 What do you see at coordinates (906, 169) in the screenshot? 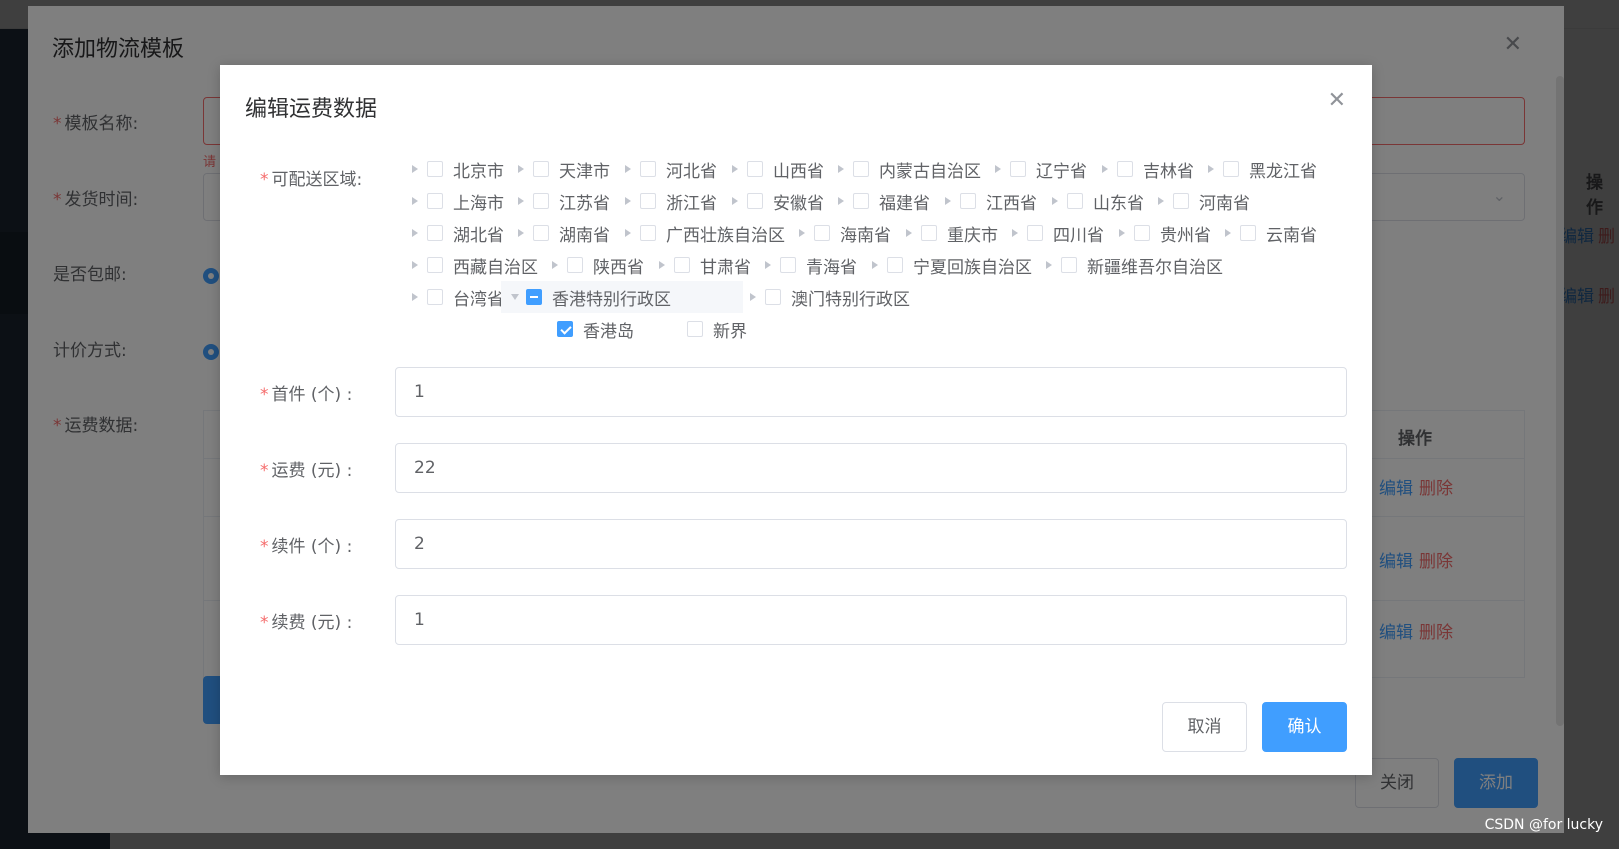
I see `tree-node: 内蒙古自治区` at bounding box center [906, 169].